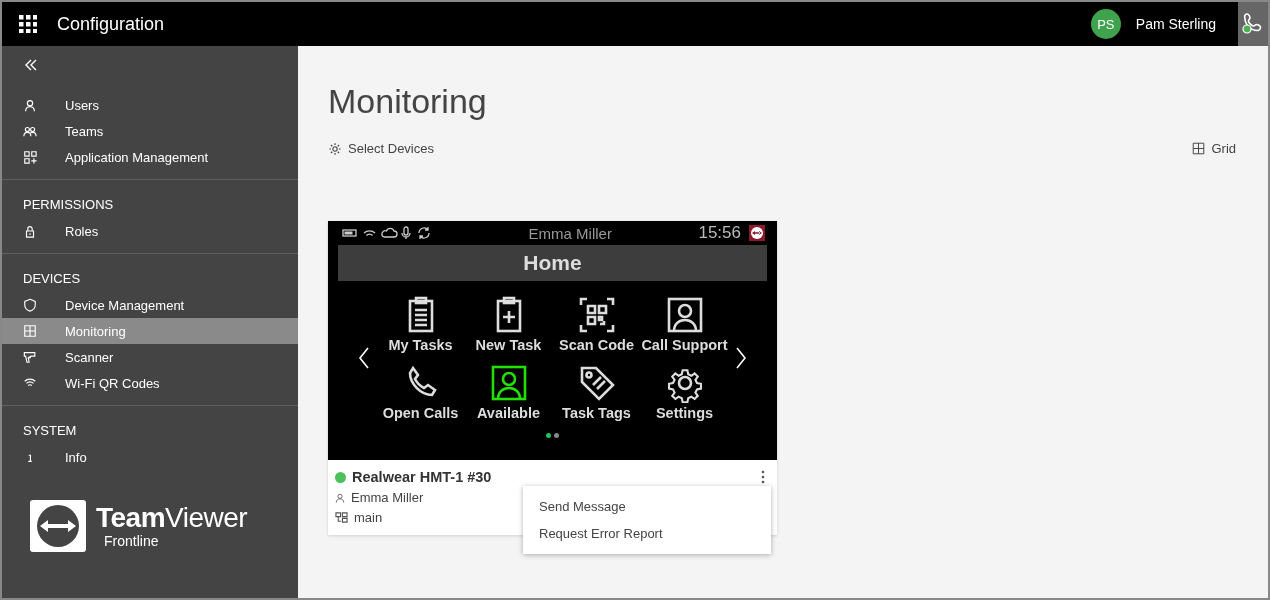 Image resolution: width=1270 pixels, height=600 pixels. Describe the element at coordinates (150, 305) in the screenshot. I see `nav-item: Device Management` at that location.